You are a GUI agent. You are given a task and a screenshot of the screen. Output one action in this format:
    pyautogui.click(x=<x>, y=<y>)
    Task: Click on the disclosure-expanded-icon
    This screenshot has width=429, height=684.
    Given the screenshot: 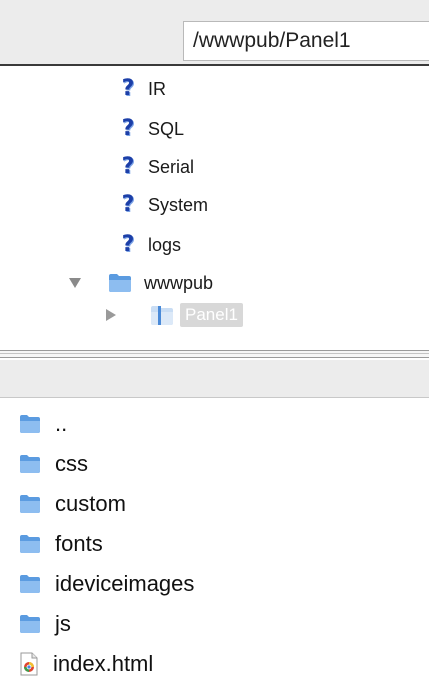 What is the action you would take?
    pyautogui.click(x=75, y=283)
    